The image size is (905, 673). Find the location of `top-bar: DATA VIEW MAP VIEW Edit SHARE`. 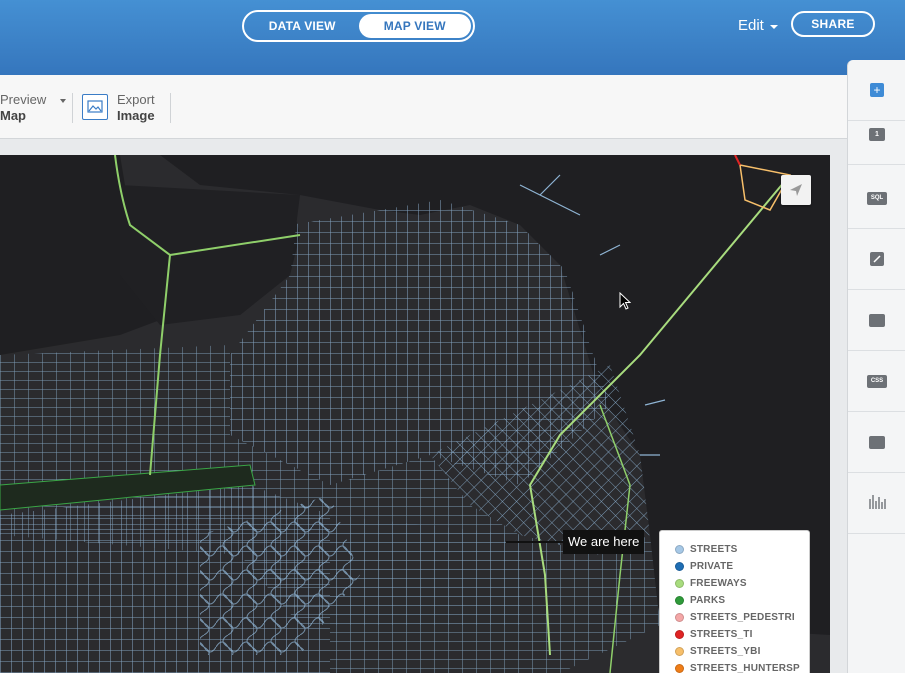

top-bar: DATA VIEW MAP VIEW Edit SHARE is located at coordinates (452, 37).